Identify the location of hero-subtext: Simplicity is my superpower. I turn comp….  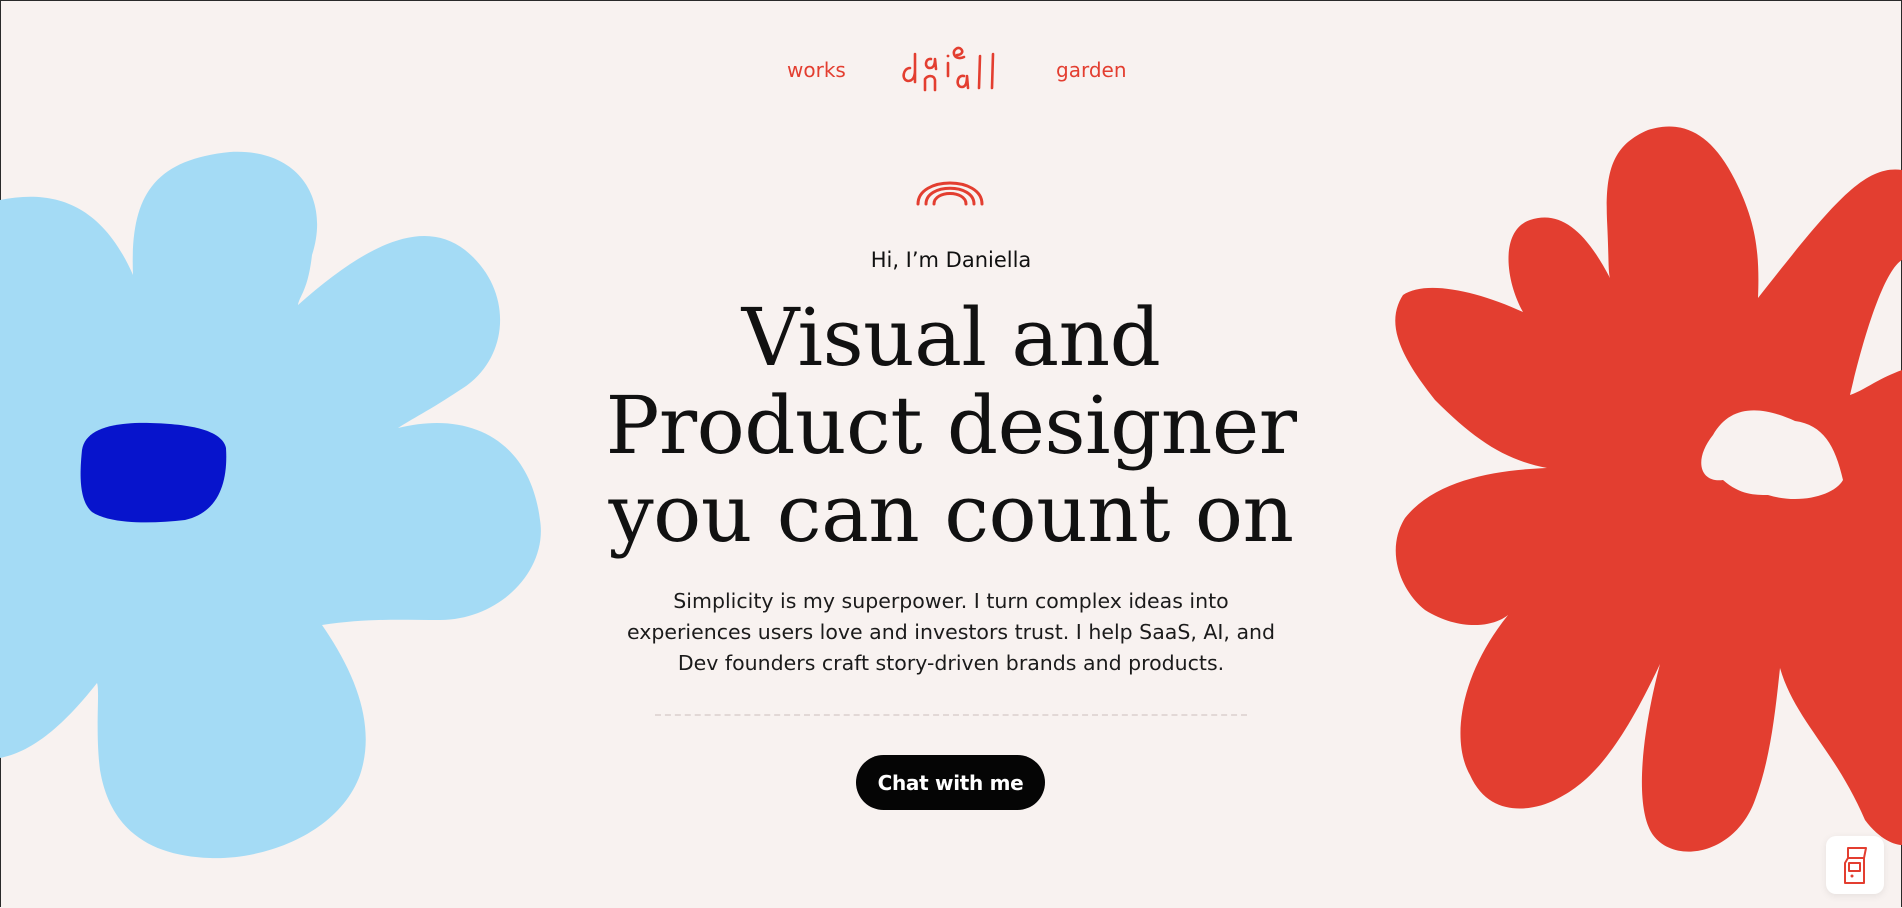
(951, 632).